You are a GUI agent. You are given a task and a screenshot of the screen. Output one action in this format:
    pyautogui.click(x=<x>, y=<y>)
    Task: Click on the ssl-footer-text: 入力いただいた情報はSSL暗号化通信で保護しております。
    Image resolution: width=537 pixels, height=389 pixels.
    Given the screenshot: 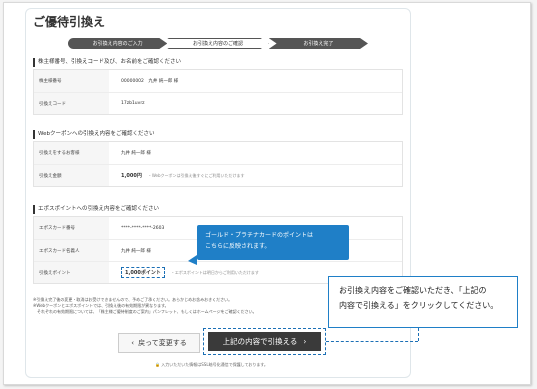 What is the action you would take?
    pyautogui.click(x=214, y=364)
    